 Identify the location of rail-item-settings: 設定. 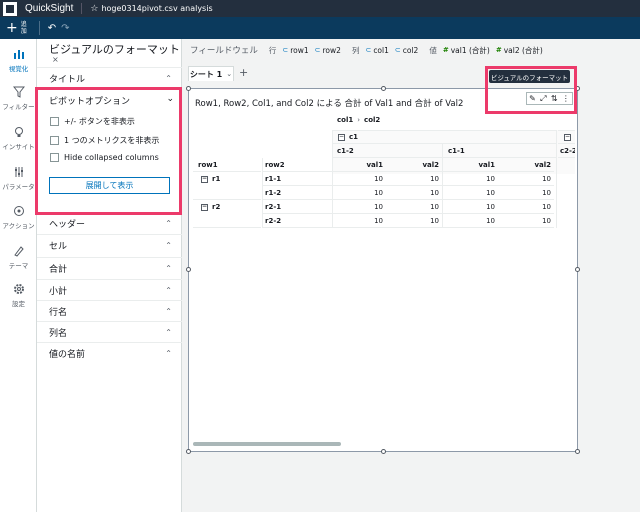
(18, 295).